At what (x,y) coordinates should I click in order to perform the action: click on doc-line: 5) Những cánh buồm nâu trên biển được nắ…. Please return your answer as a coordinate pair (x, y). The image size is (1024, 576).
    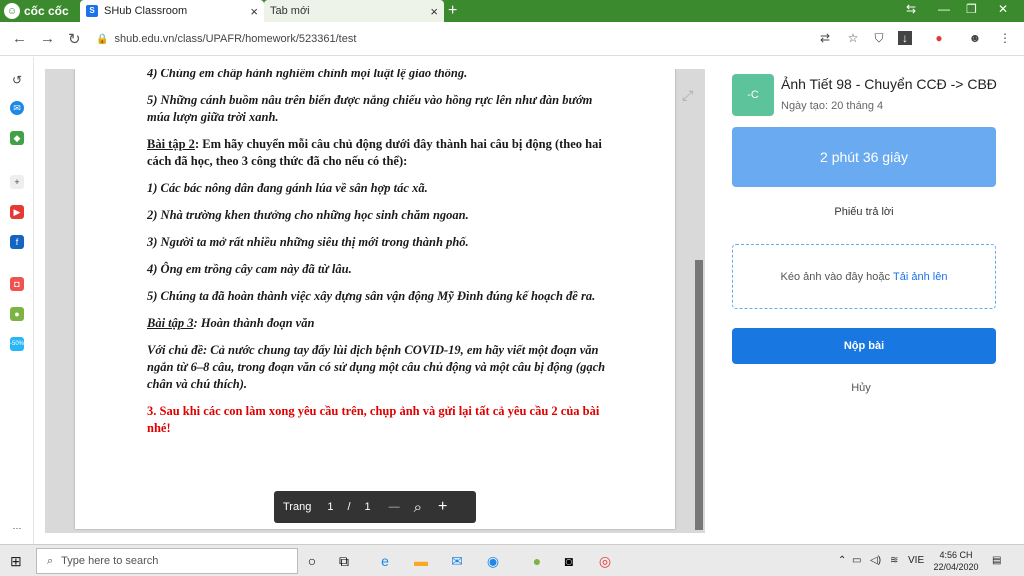
    Looking at the image, I should click on (370, 108).